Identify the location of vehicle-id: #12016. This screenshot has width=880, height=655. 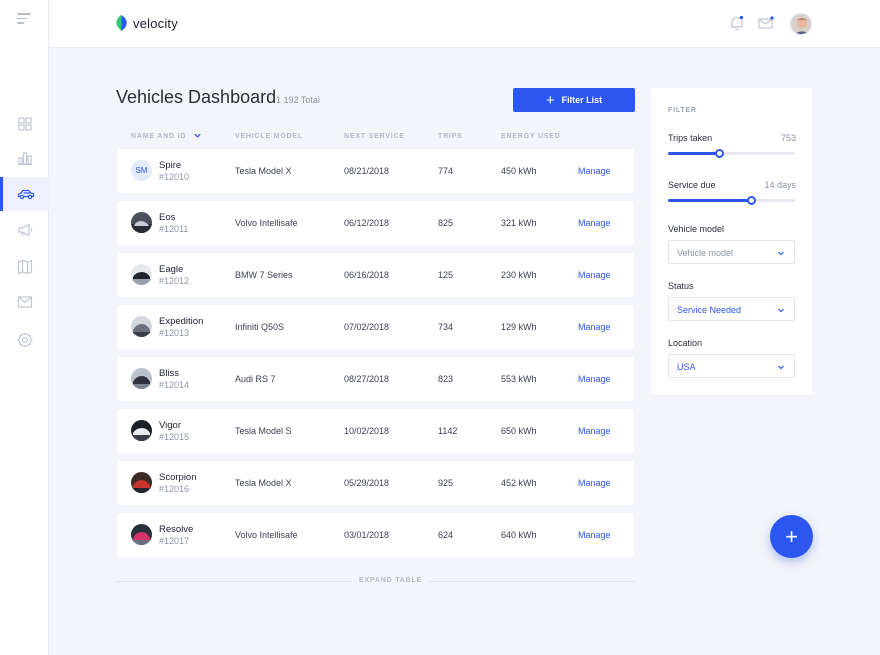
(174, 489).